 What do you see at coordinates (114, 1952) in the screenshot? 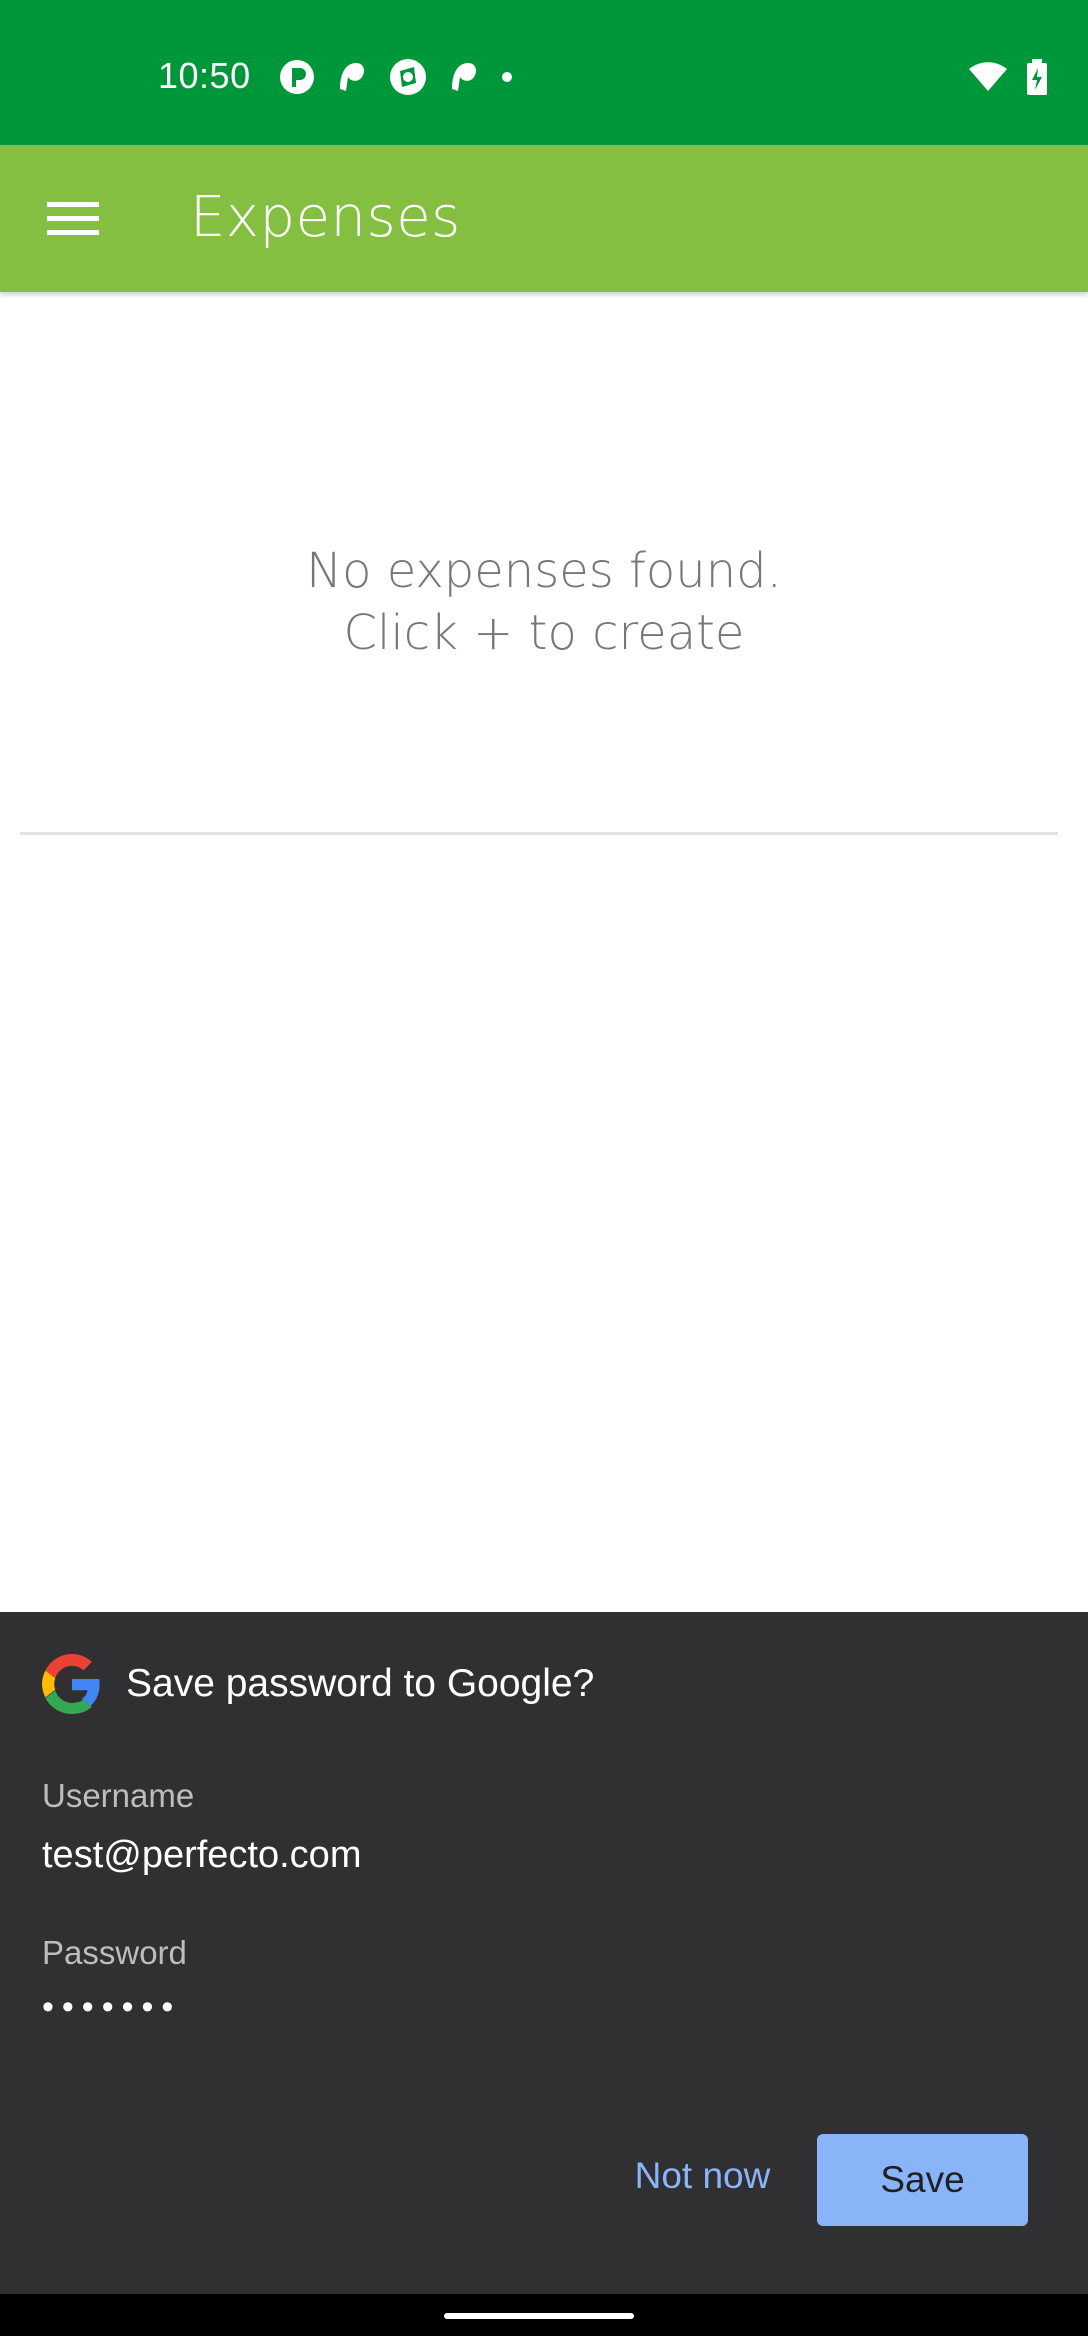
I see `password-label: Password` at bounding box center [114, 1952].